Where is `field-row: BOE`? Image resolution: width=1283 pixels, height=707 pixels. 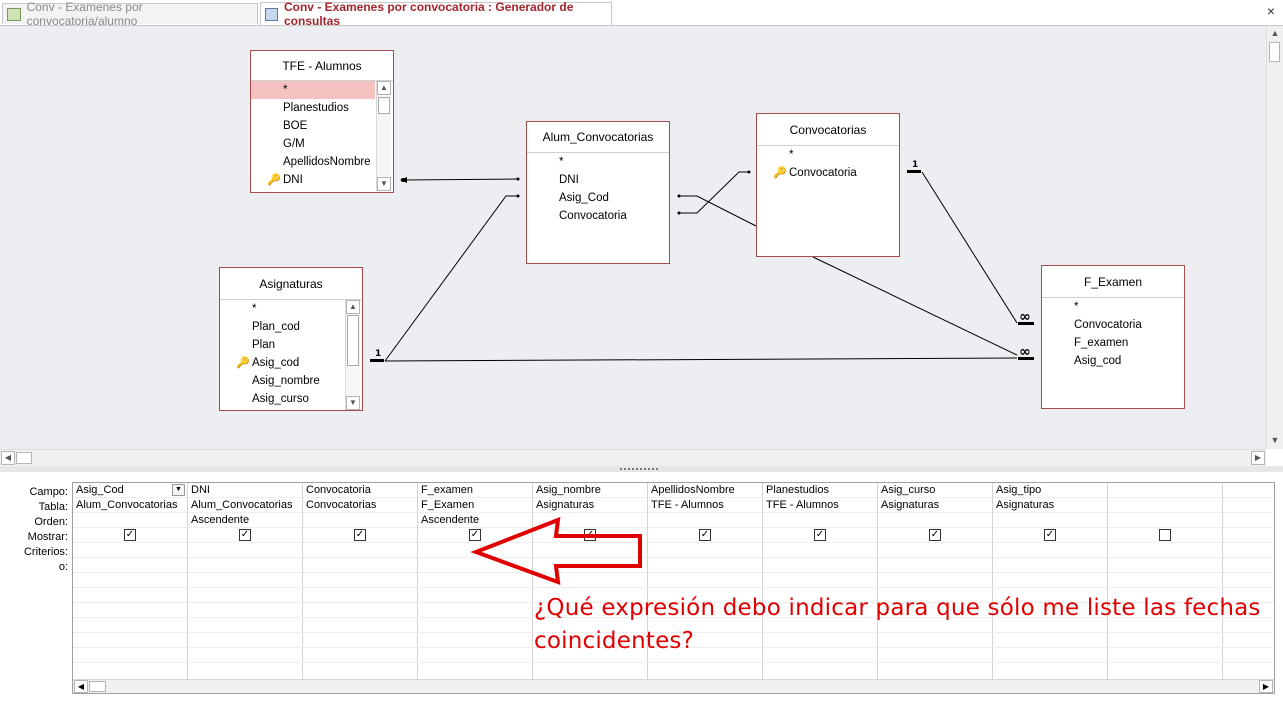
field-row: BOE is located at coordinates (322, 126).